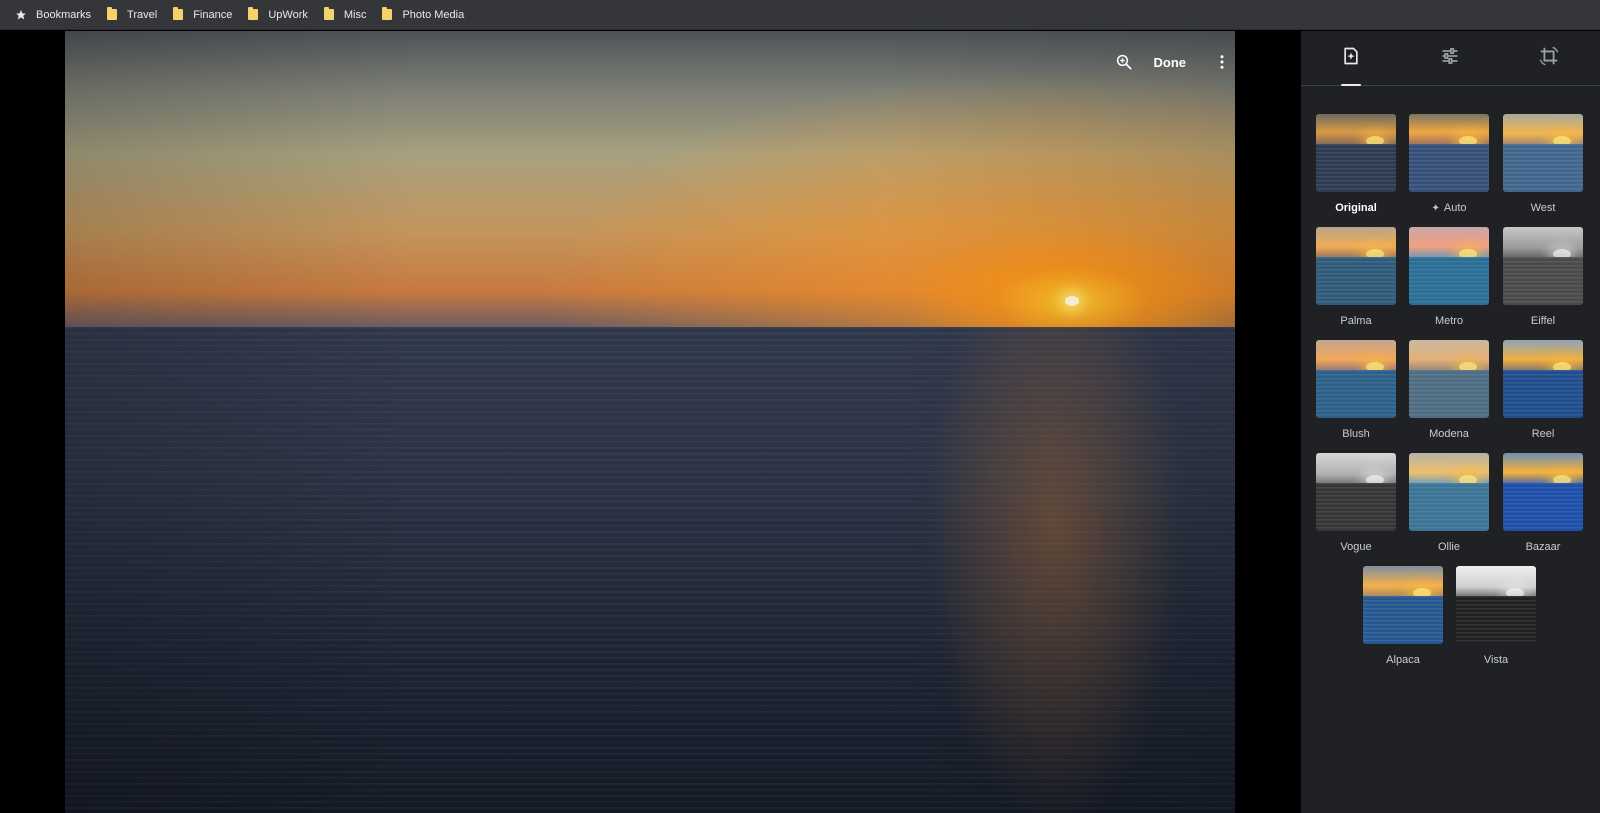 The height and width of the screenshot is (813, 1600). Describe the element at coordinates (1222, 62) in the screenshot. I see `more-vert-icon` at that location.